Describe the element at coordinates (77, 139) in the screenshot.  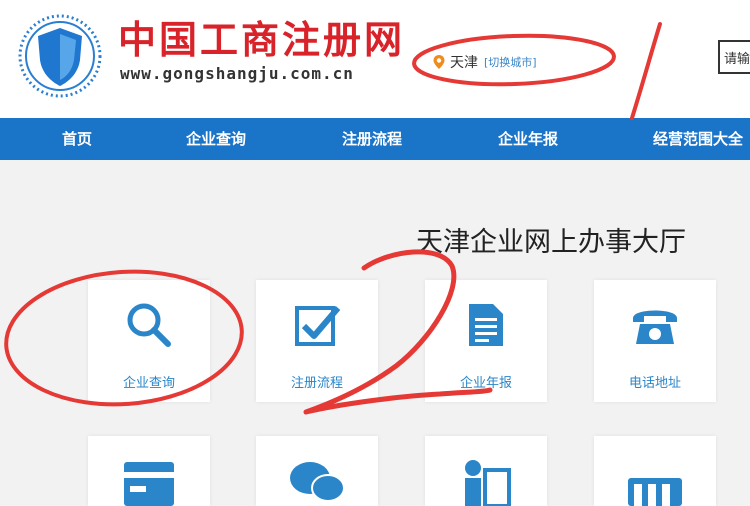
I see `nav-home: 首页` at that location.